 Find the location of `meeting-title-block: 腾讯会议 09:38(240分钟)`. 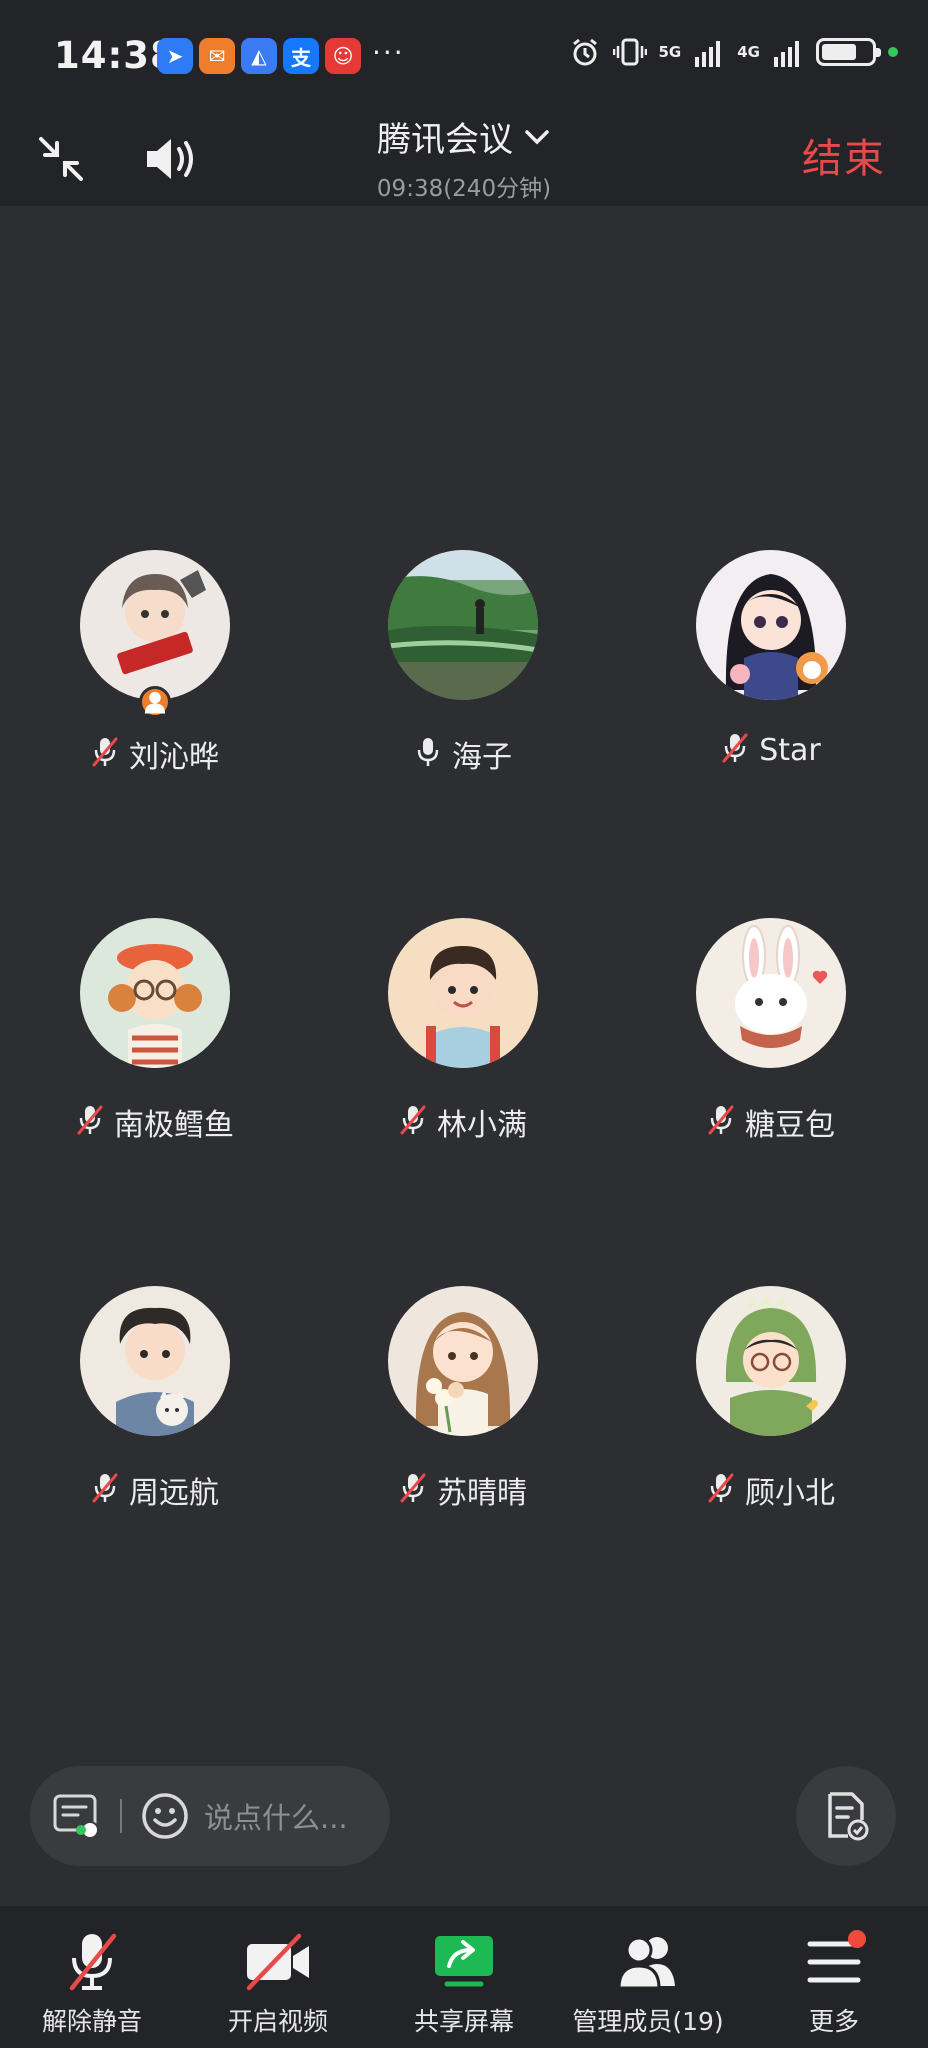

meeting-title-block: 腾讯会议 09:38(240分钟) is located at coordinates (464, 156).